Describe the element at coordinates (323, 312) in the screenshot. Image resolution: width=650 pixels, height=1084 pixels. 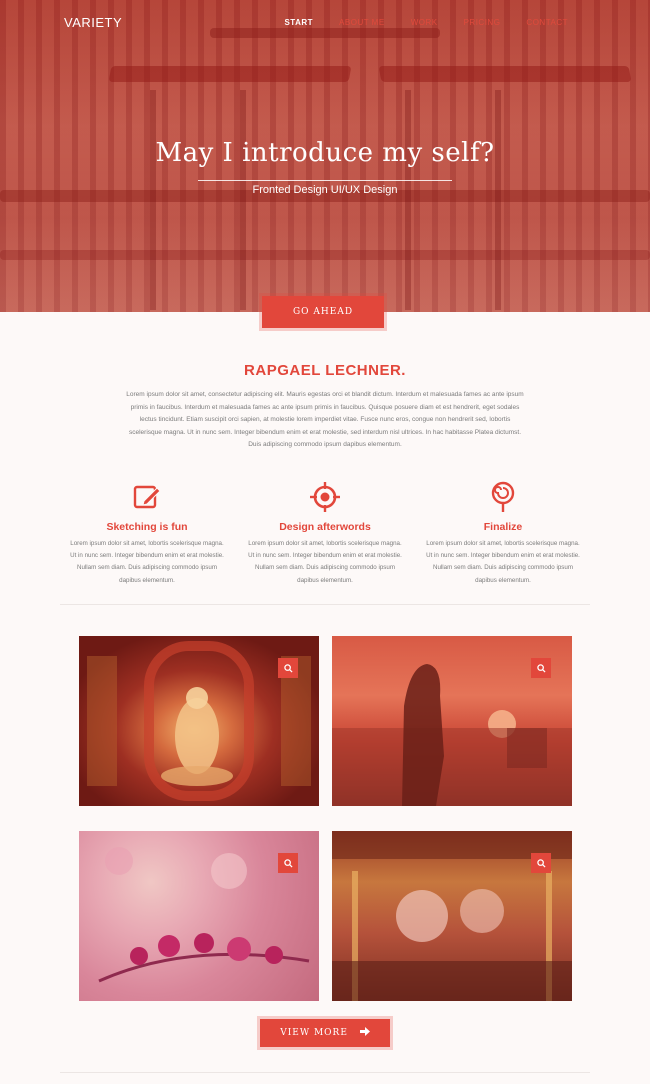
I see `go-ahead-button: GO AHEAD` at that location.